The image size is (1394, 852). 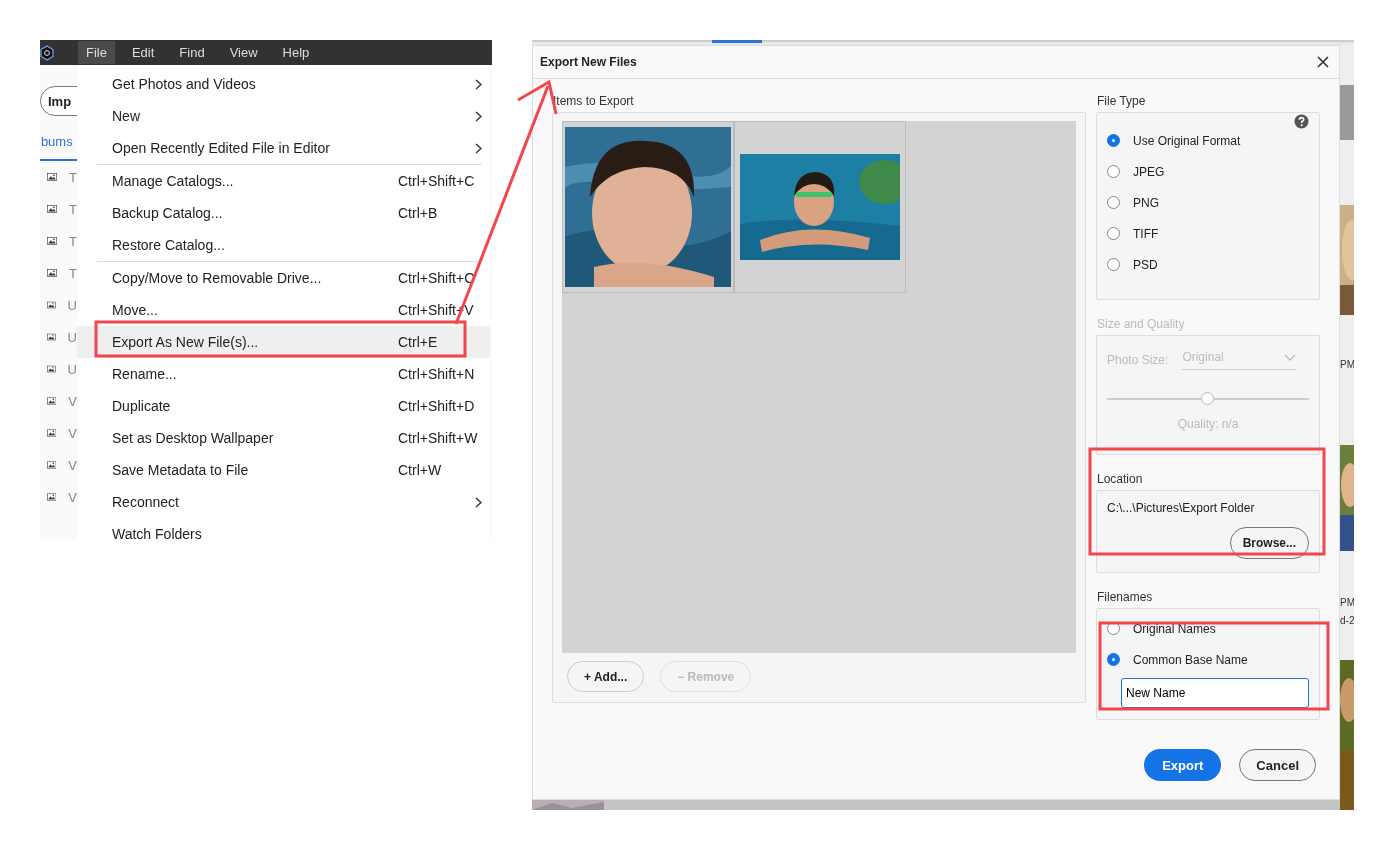 What do you see at coordinates (283, 342) in the screenshot?
I see `menu-item: Export As New File(s)... Ctrl+E` at bounding box center [283, 342].